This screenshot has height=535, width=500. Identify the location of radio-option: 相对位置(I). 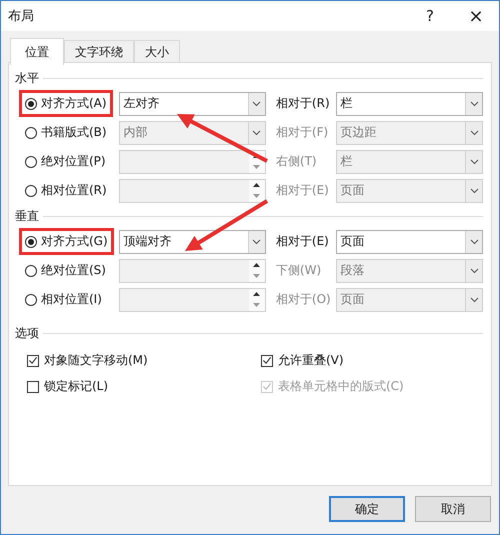
(63, 299).